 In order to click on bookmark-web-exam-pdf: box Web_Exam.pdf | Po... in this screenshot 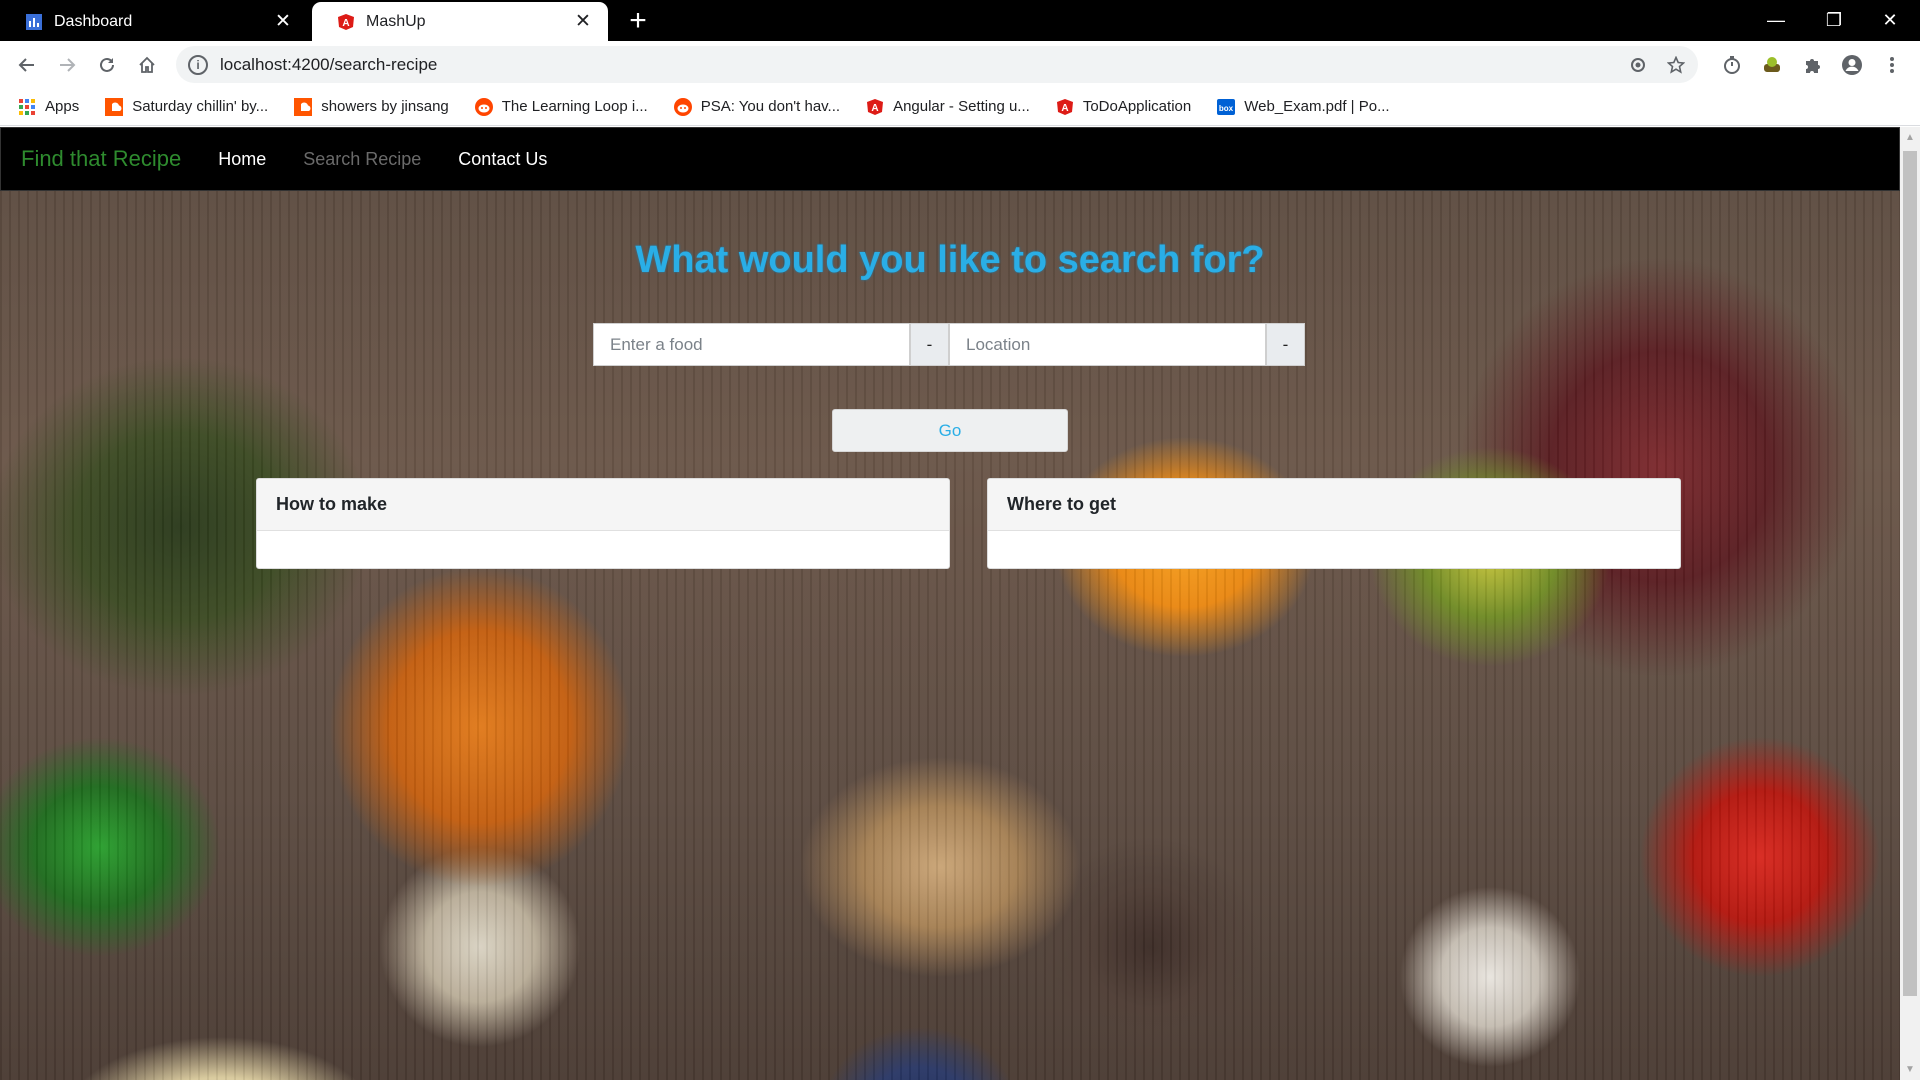, I will do `click(1303, 107)`.